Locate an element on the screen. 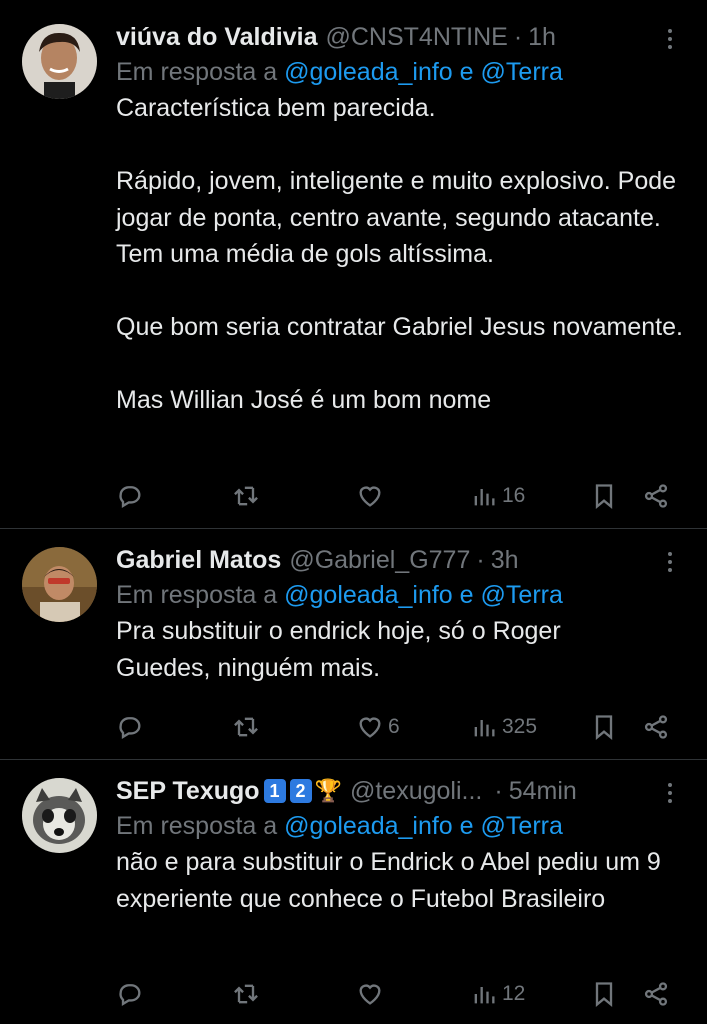 The width and height of the screenshot is (707, 1024). user-handle: @Gabriel_G777 is located at coordinates (379, 560).